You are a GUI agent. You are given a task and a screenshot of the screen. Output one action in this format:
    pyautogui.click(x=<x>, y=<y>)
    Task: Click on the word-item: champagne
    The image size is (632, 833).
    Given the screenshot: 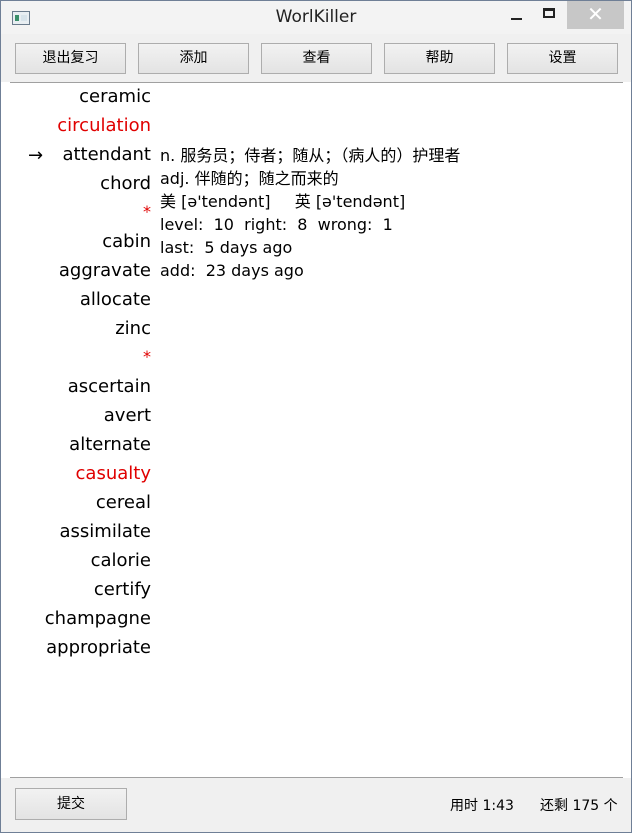 What is the action you would take?
    pyautogui.click(x=76, y=618)
    